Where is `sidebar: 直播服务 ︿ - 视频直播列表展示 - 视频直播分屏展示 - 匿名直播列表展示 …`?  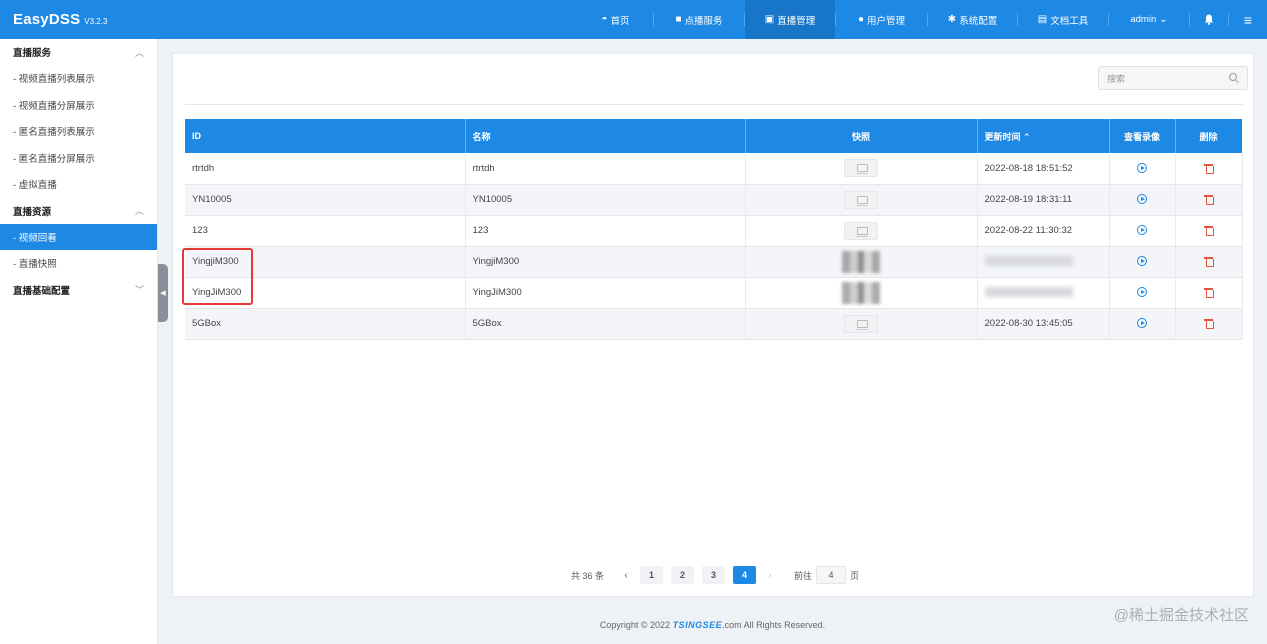 sidebar: 直播服务 ︿ - 视频直播列表展示 - 视频直播分屏展示 - 匿名直播列表展示 … is located at coordinates (79, 341).